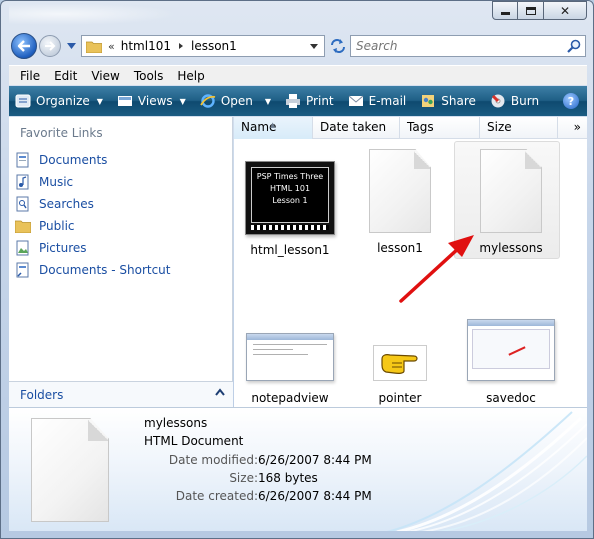  I want to click on notepadview-thumbnail, so click(290, 357).